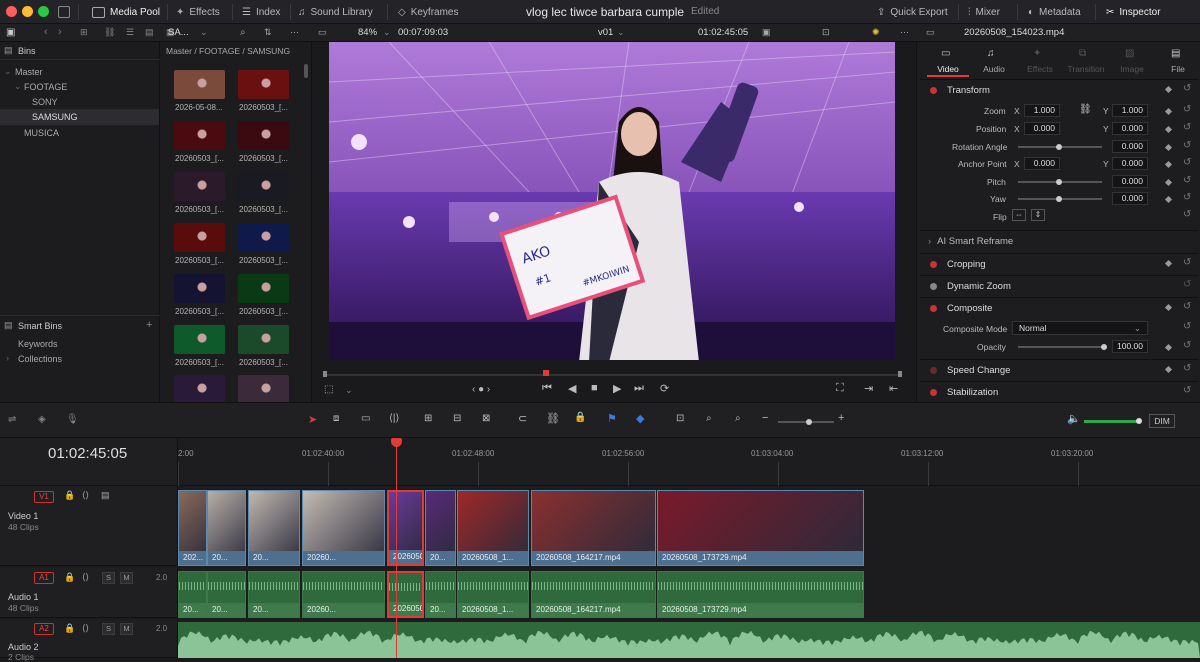 The width and height of the screenshot is (1200, 662). Describe the element at coordinates (680, 418) in the screenshot. I see `zoom-full-icon: ⊡` at that location.